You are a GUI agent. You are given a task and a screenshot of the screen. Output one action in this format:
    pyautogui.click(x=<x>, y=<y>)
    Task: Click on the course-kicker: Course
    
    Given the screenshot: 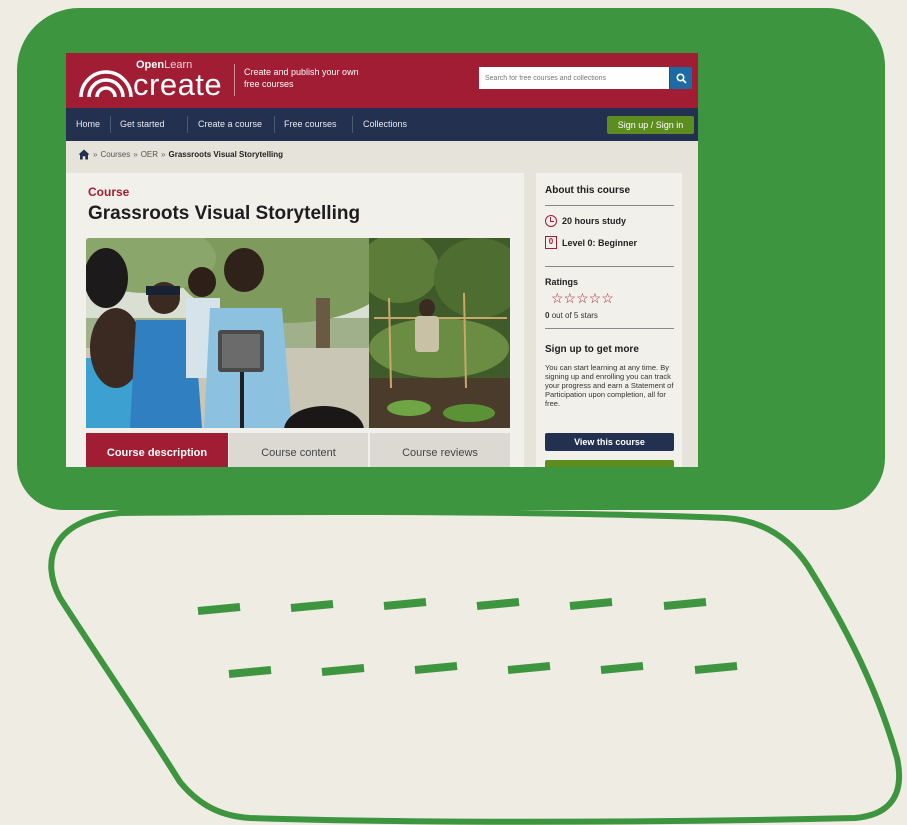 What is the action you would take?
    pyautogui.click(x=109, y=192)
    